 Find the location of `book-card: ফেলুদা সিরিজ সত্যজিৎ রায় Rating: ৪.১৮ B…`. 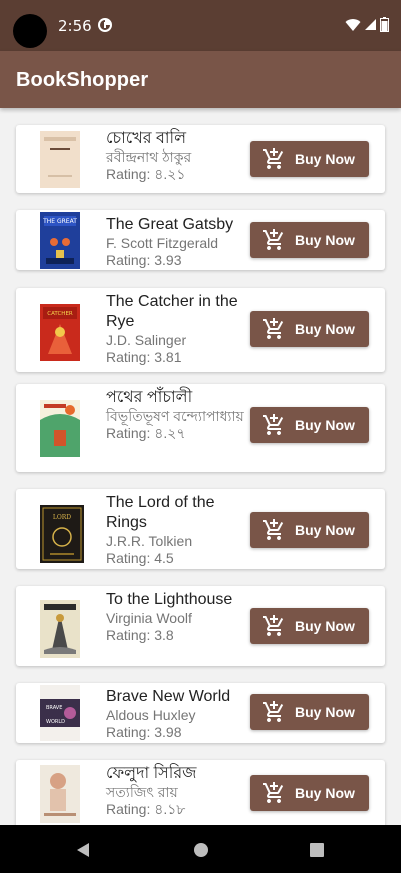

book-card: ফেলুদা সিরিজ সত্যজিৎ রায় Rating: ৪.১৮ B… is located at coordinates (200, 792).